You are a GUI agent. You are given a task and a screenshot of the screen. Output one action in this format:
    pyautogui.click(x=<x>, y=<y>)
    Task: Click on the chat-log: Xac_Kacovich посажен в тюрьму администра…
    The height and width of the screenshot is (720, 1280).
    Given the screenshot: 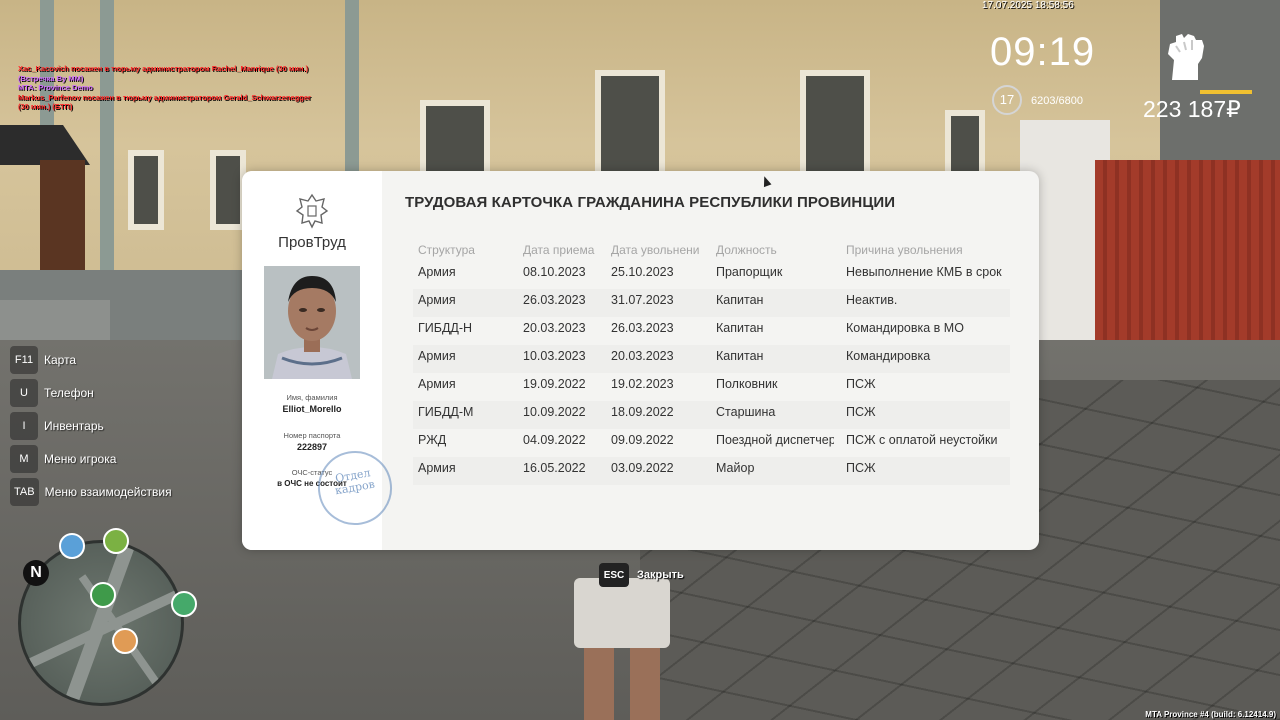 What is the action you would take?
    pyautogui.click(x=178, y=88)
    